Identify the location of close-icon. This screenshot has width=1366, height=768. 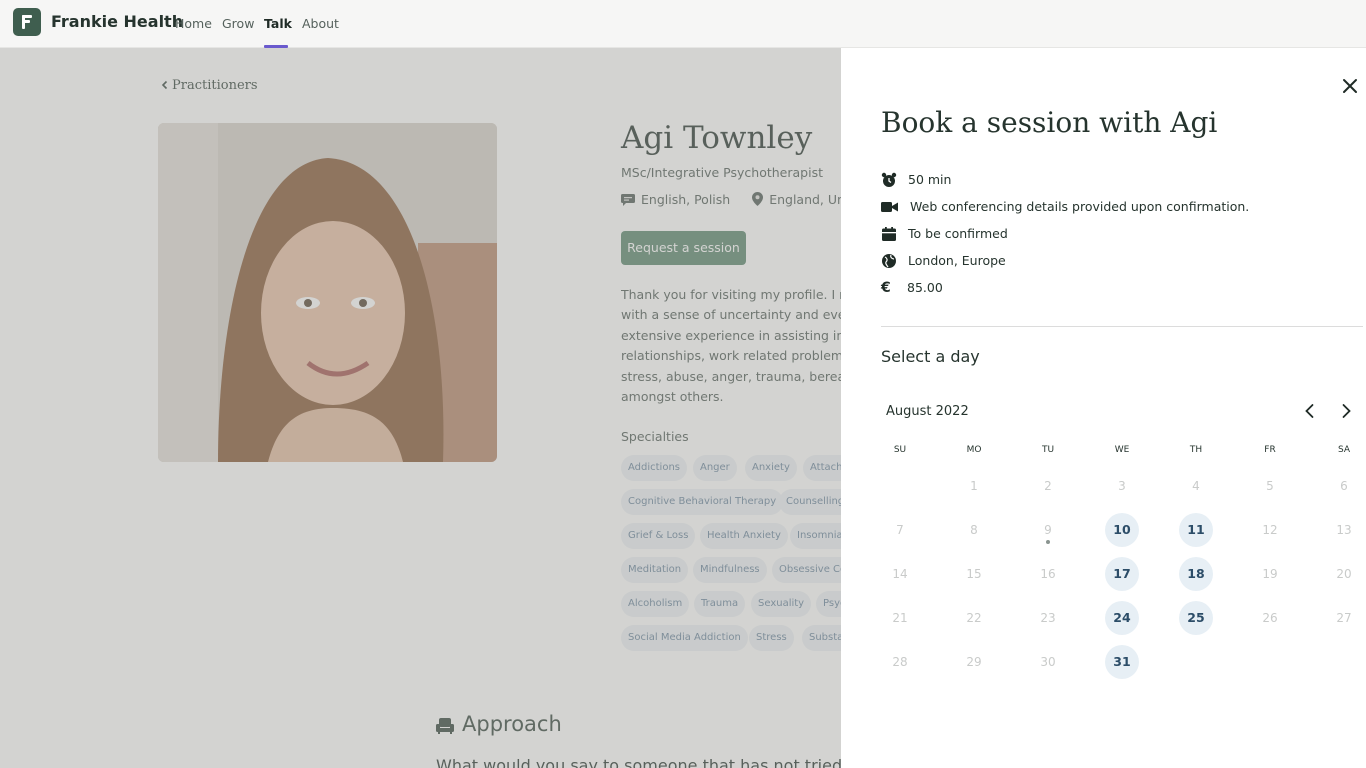
(1350, 86).